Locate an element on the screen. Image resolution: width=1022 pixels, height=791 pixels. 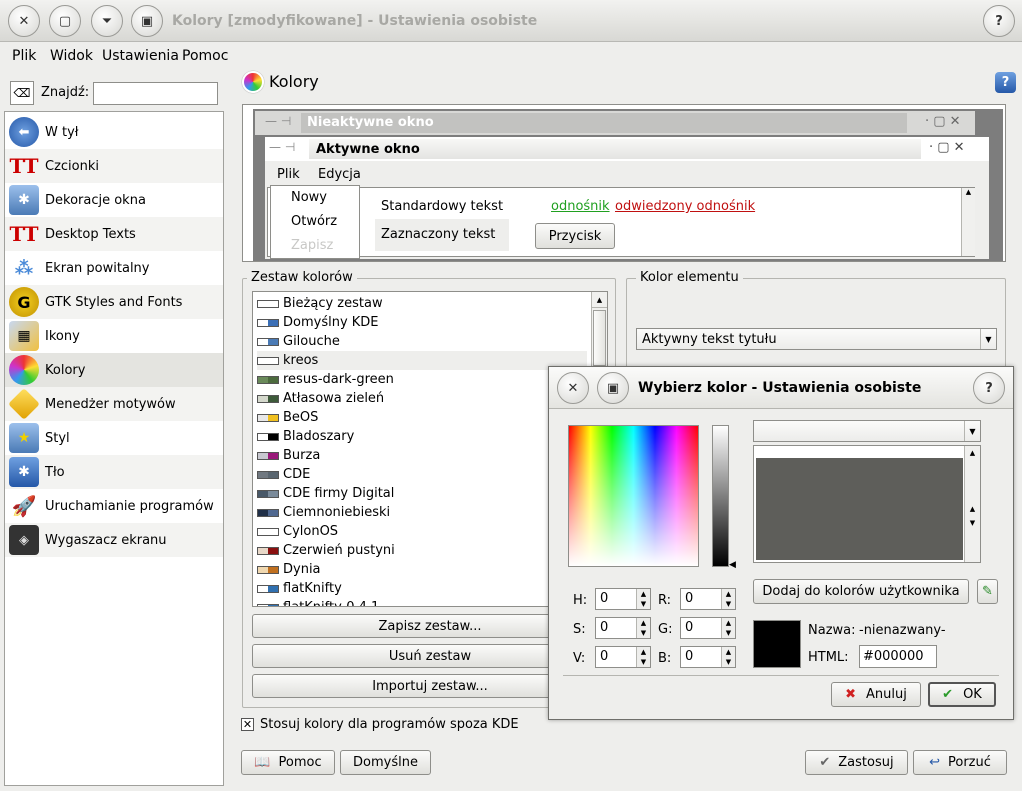
scheme-label: CylonOS is located at coordinates (311, 531).